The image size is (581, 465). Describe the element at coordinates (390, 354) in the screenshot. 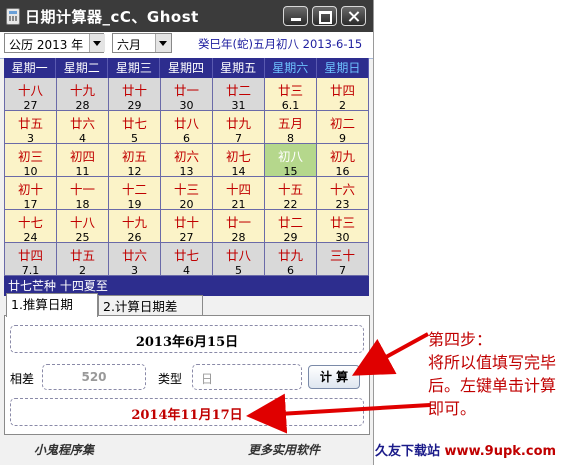

I see `arrow-to-calculate` at that location.